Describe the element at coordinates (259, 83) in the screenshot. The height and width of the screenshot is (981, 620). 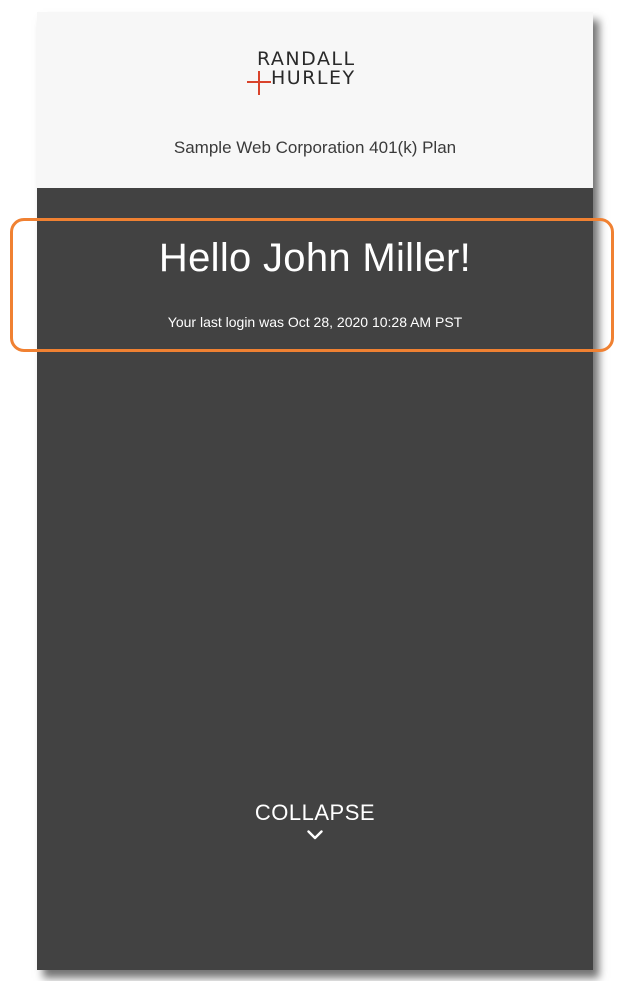
I see `logo-plus-icon` at that location.